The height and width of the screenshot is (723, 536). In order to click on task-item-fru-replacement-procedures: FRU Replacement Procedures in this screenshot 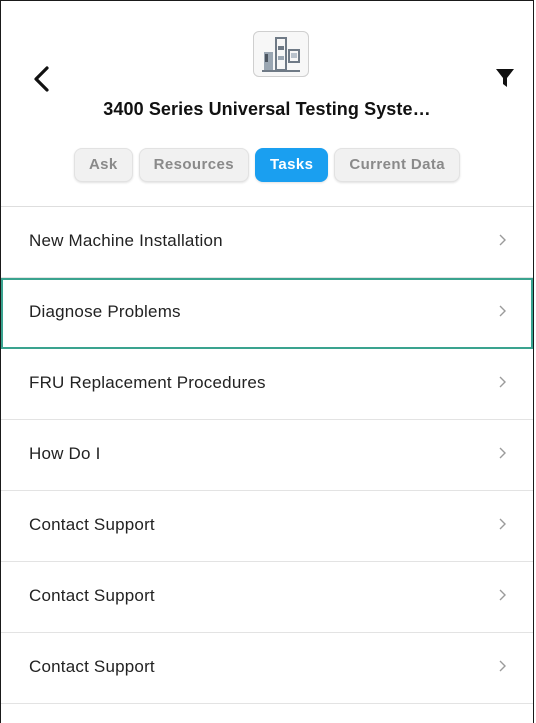, I will do `click(267, 384)`.